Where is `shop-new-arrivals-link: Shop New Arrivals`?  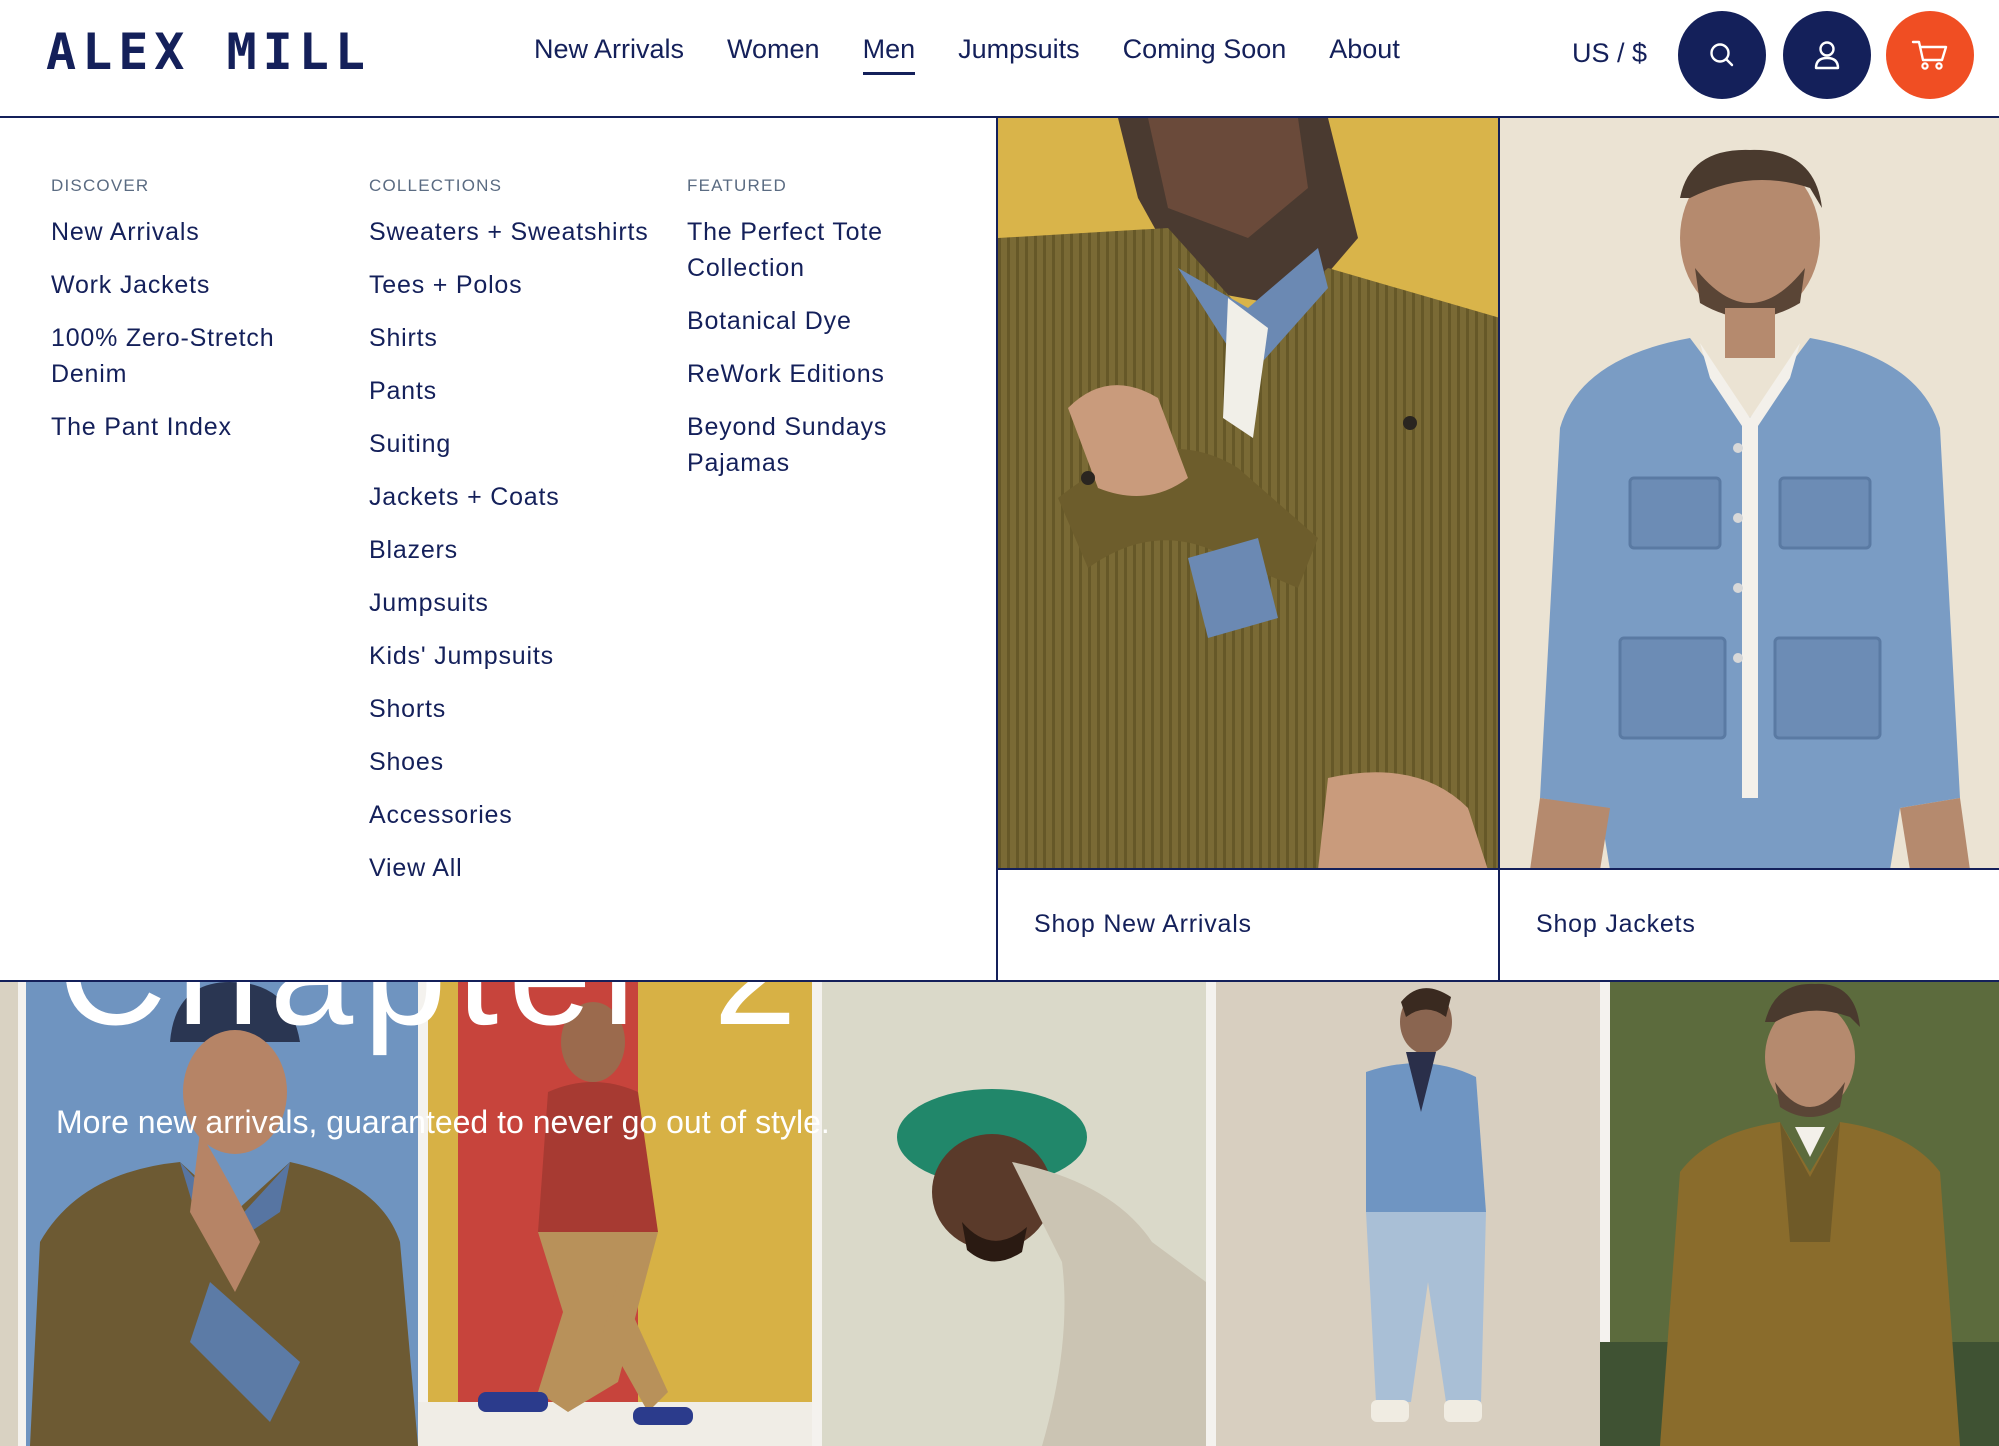
shop-new-arrivals-link: Shop New Arrivals is located at coordinates (1143, 924).